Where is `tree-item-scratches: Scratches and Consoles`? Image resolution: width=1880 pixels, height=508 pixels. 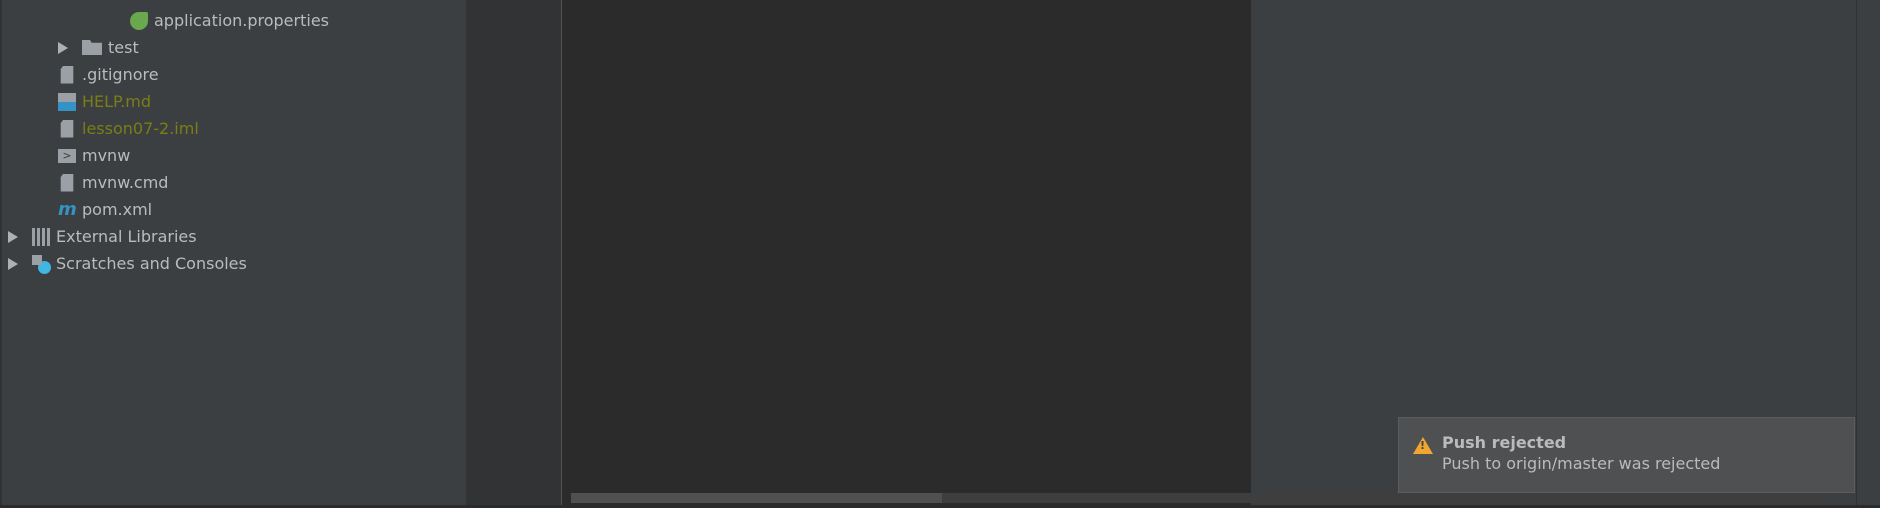
tree-item-scratches: Scratches and Consoles is located at coordinates (127, 263).